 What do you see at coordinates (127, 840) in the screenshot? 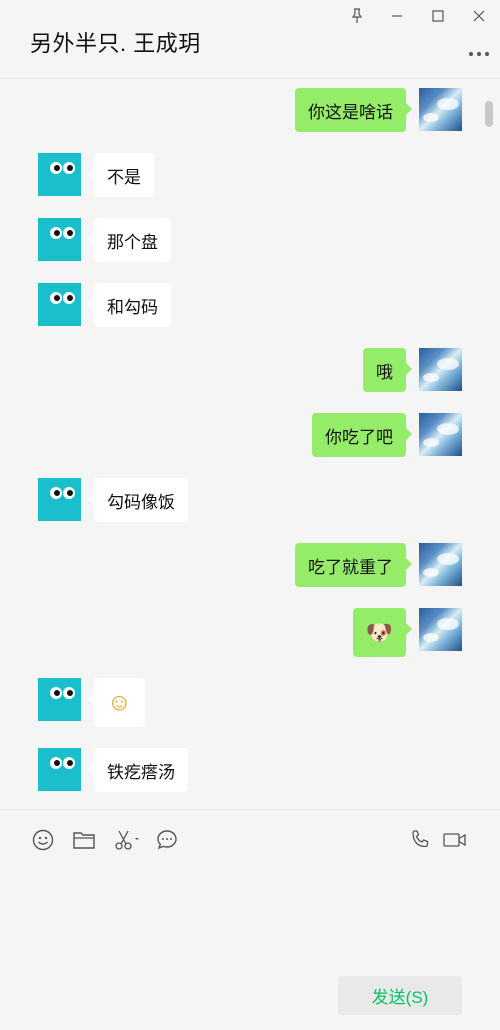
I see `scissors-icon` at bounding box center [127, 840].